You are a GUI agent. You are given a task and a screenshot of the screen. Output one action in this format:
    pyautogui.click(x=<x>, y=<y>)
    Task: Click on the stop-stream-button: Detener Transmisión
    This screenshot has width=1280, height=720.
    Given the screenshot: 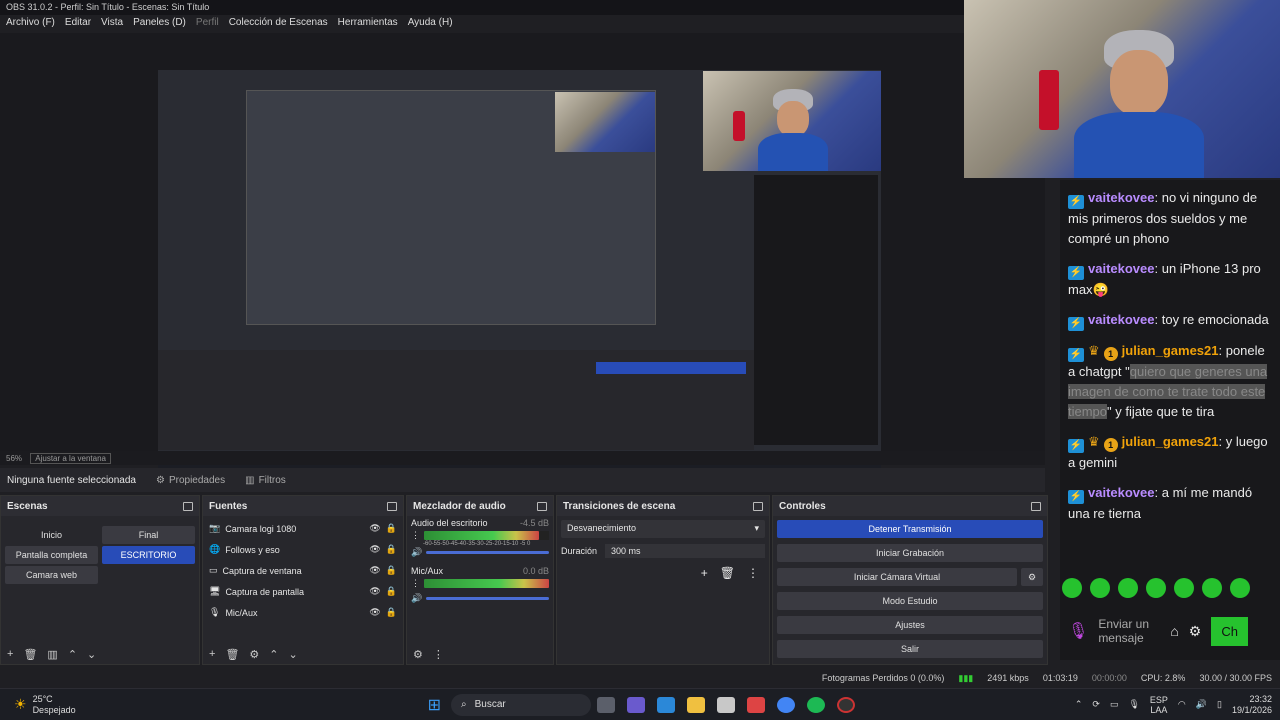 What is the action you would take?
    pyautogui.click(x=910, y=529)
    